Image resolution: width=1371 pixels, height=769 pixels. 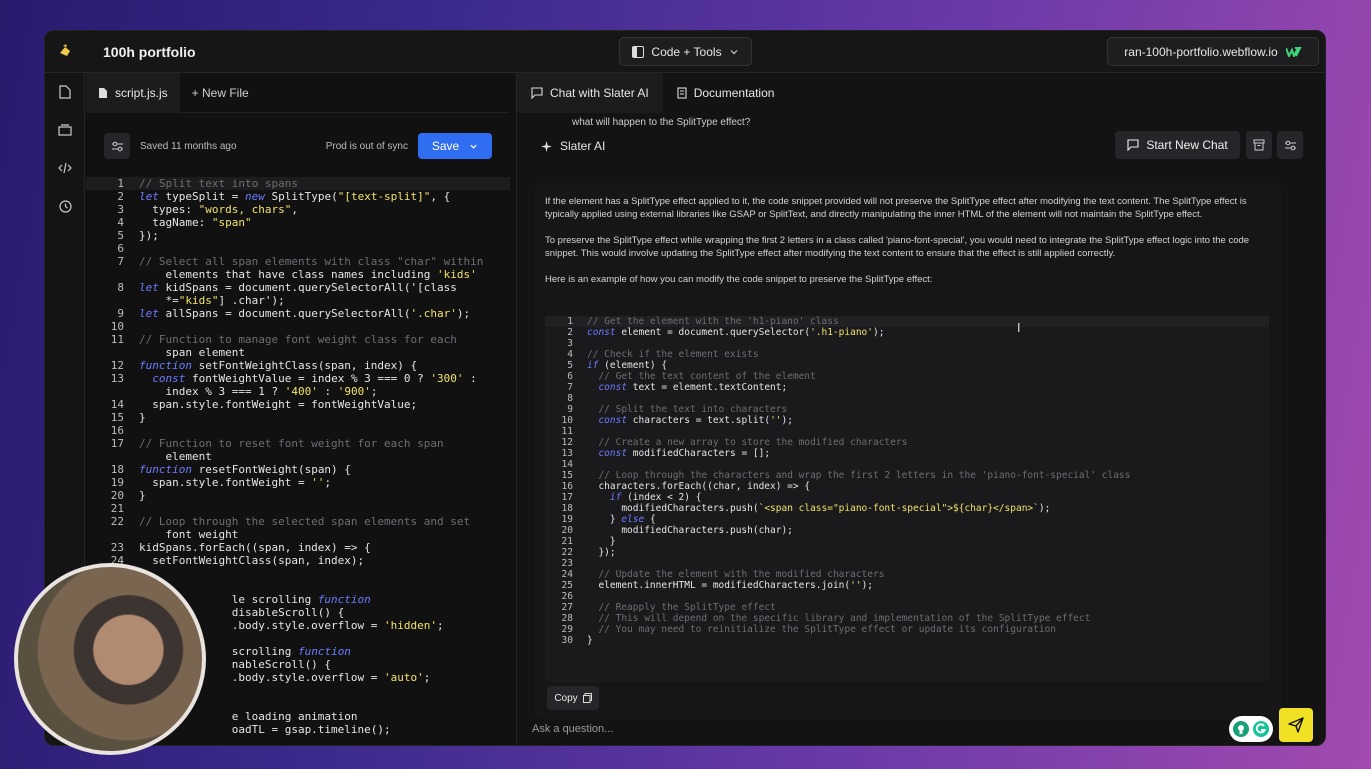 What do you see at coordinates (567, 563) in the screenshot?
I see `line-number: 23` at bounding box center [567, 563].